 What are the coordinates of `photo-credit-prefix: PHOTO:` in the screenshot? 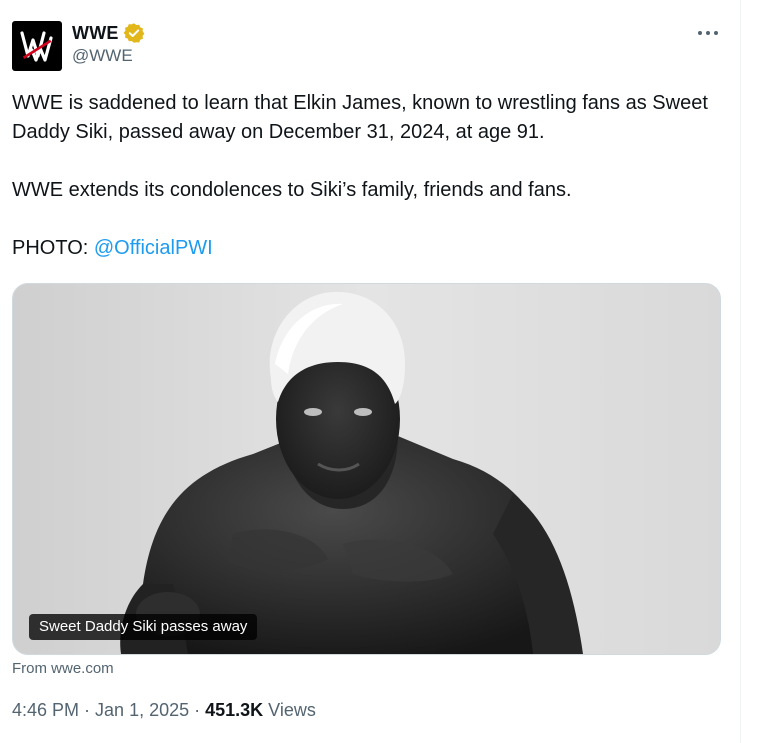 It's located at (53, 248).